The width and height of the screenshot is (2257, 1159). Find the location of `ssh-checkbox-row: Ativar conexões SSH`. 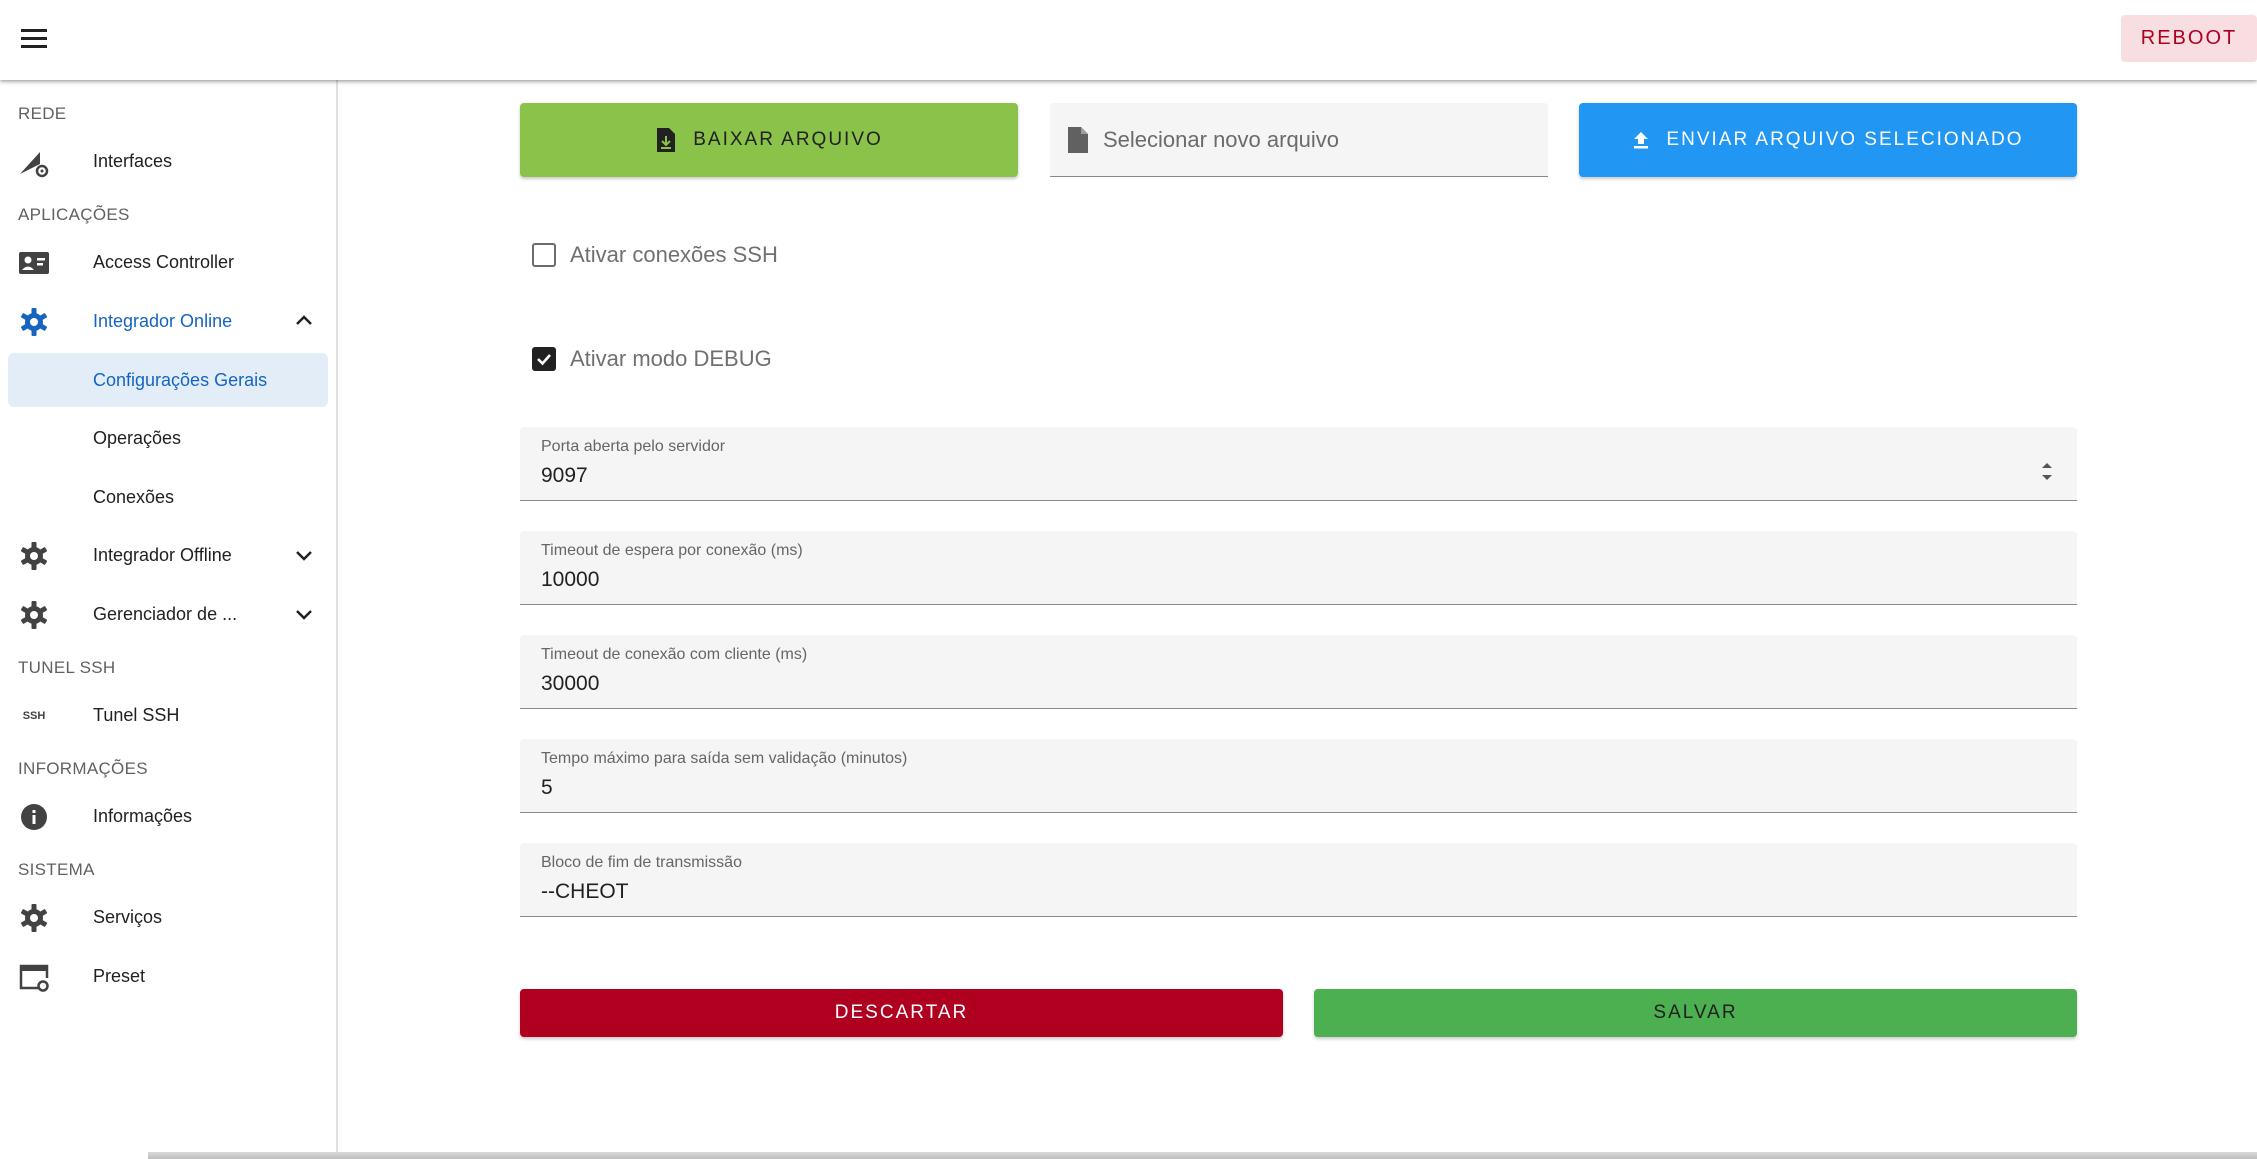

ssh-checkbox-row: Ativar conexões SSH is located at coordinates (655, 255).